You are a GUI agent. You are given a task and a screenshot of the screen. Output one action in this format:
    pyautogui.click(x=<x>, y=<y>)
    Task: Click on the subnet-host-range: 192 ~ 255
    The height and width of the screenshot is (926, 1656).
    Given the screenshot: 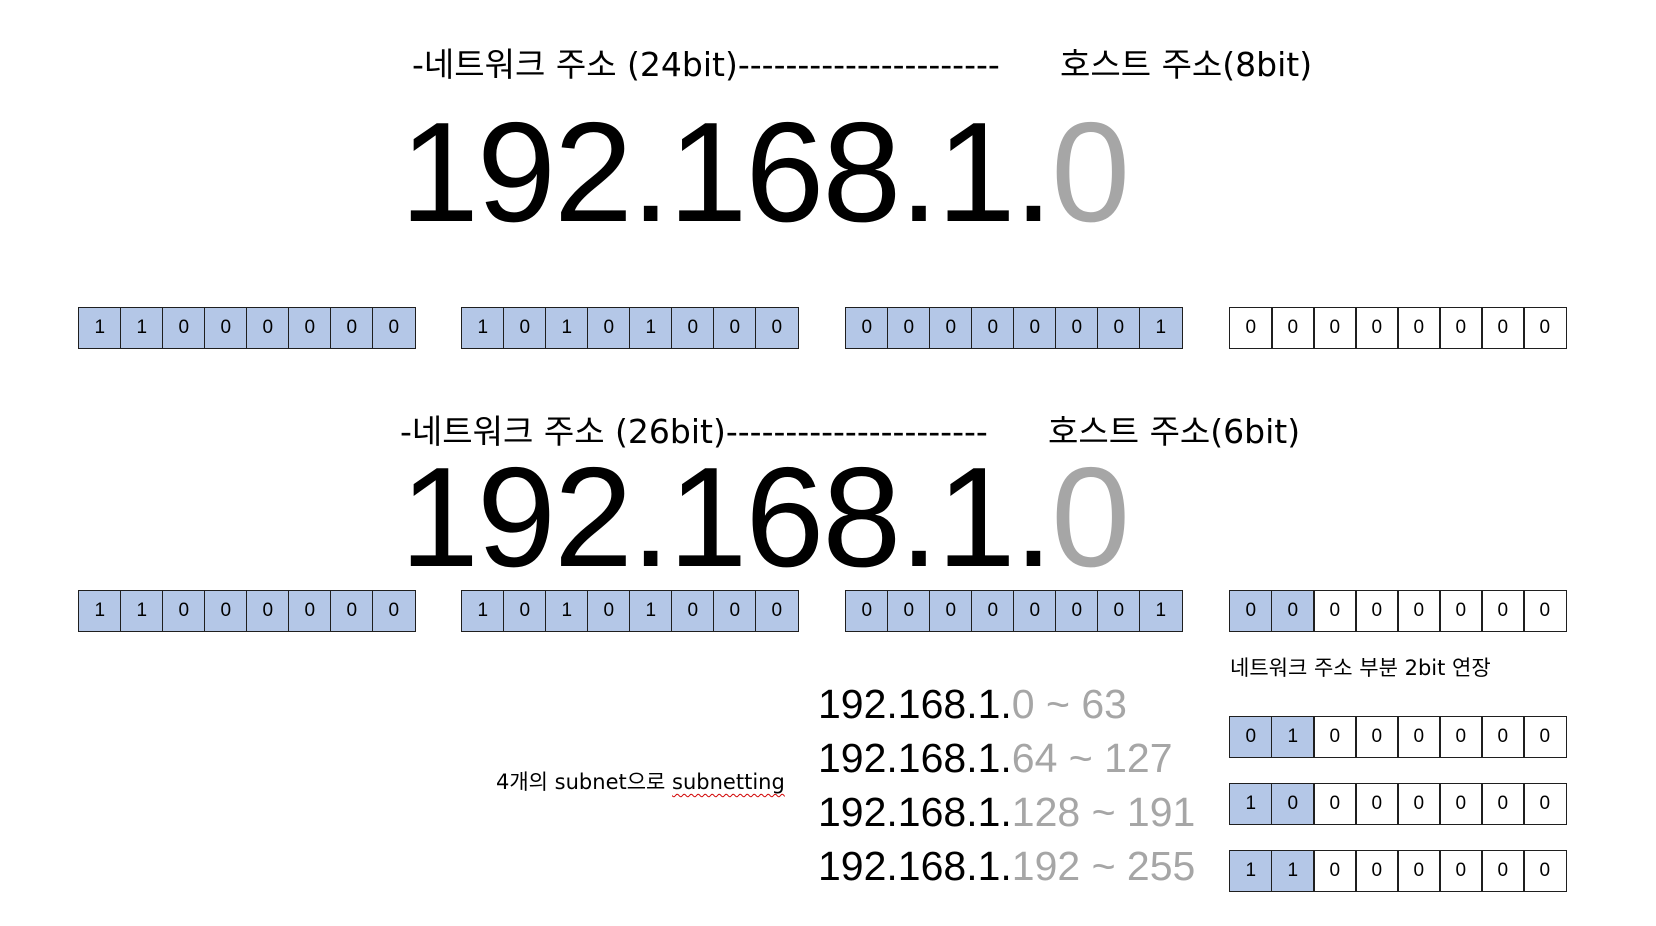 What is the action you would take?
    pyautogui.click(x=1103, y=866)
    